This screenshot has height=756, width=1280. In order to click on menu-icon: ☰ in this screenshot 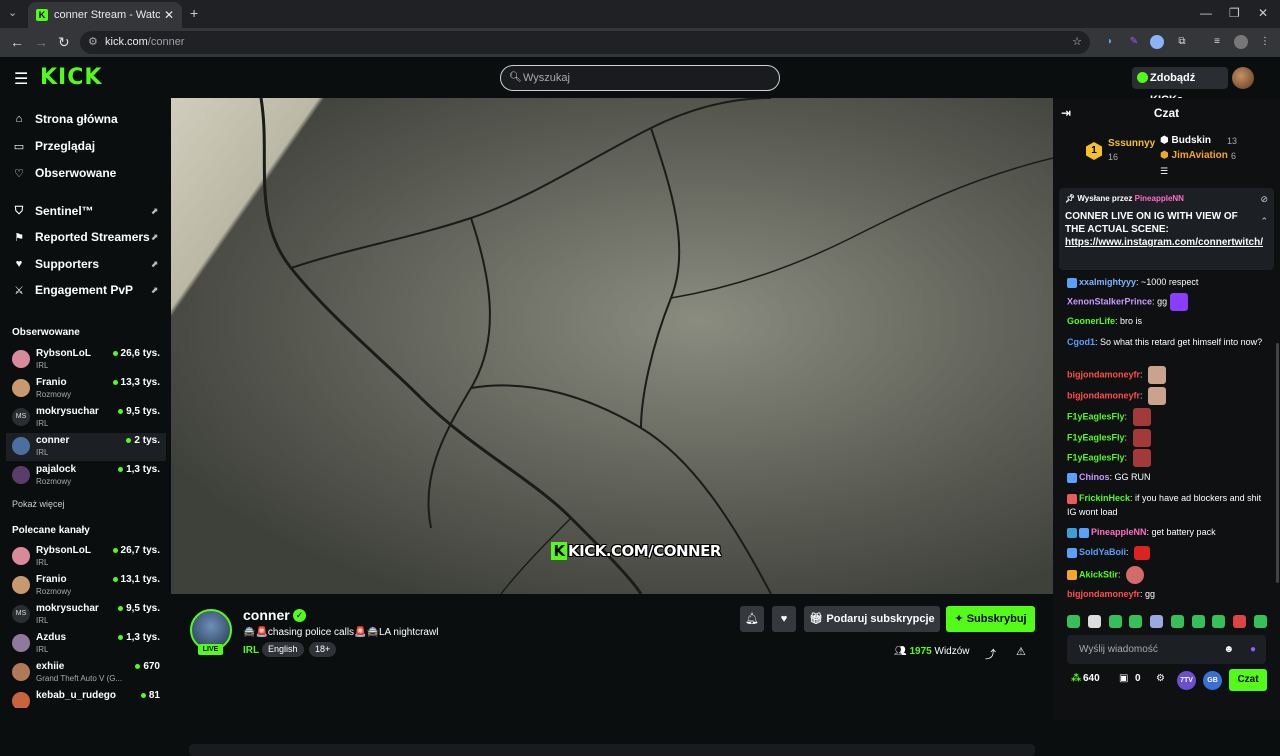, I will do `click(21, 79)`.